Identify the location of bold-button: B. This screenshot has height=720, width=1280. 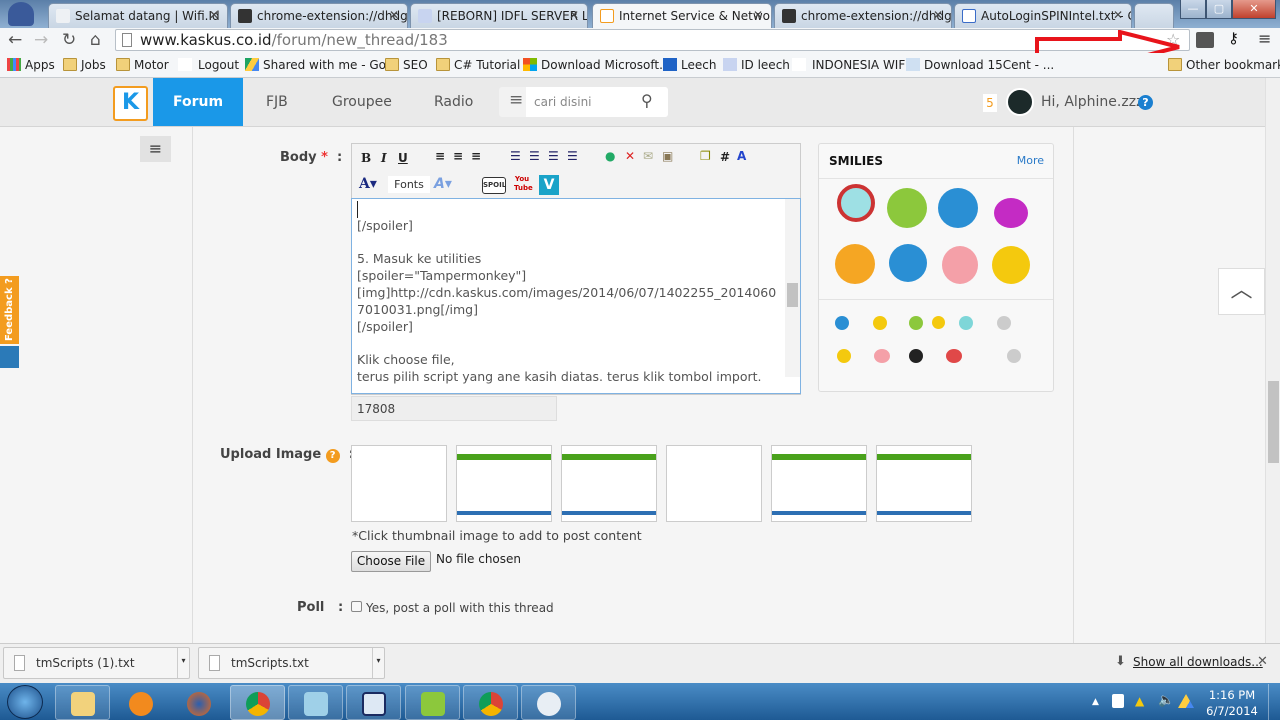
(366, 158).